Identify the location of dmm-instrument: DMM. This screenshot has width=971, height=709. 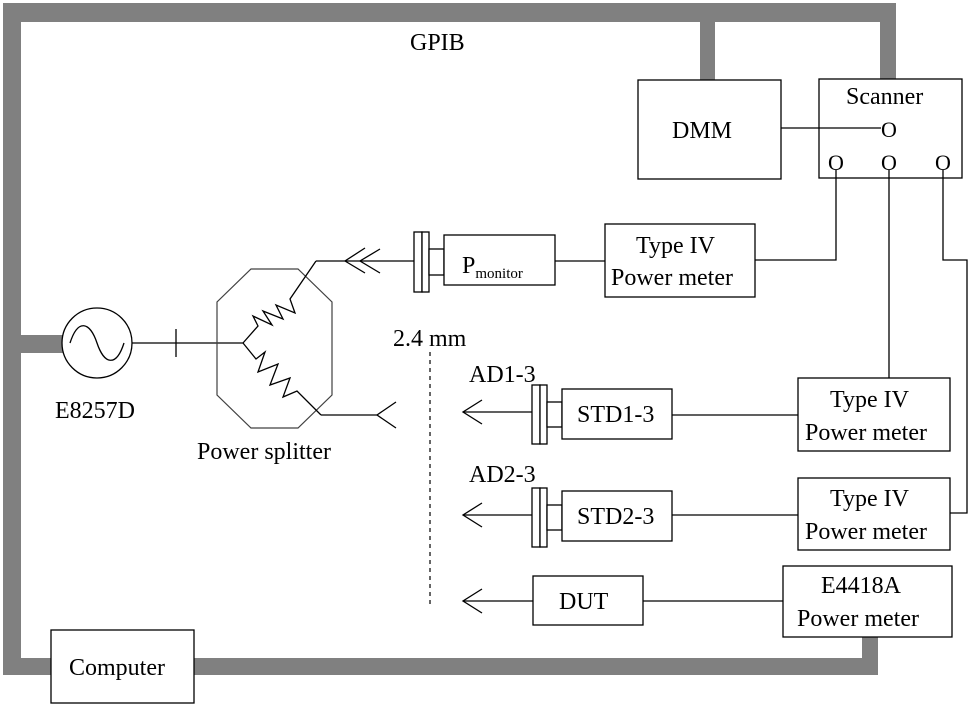
(709, 129).